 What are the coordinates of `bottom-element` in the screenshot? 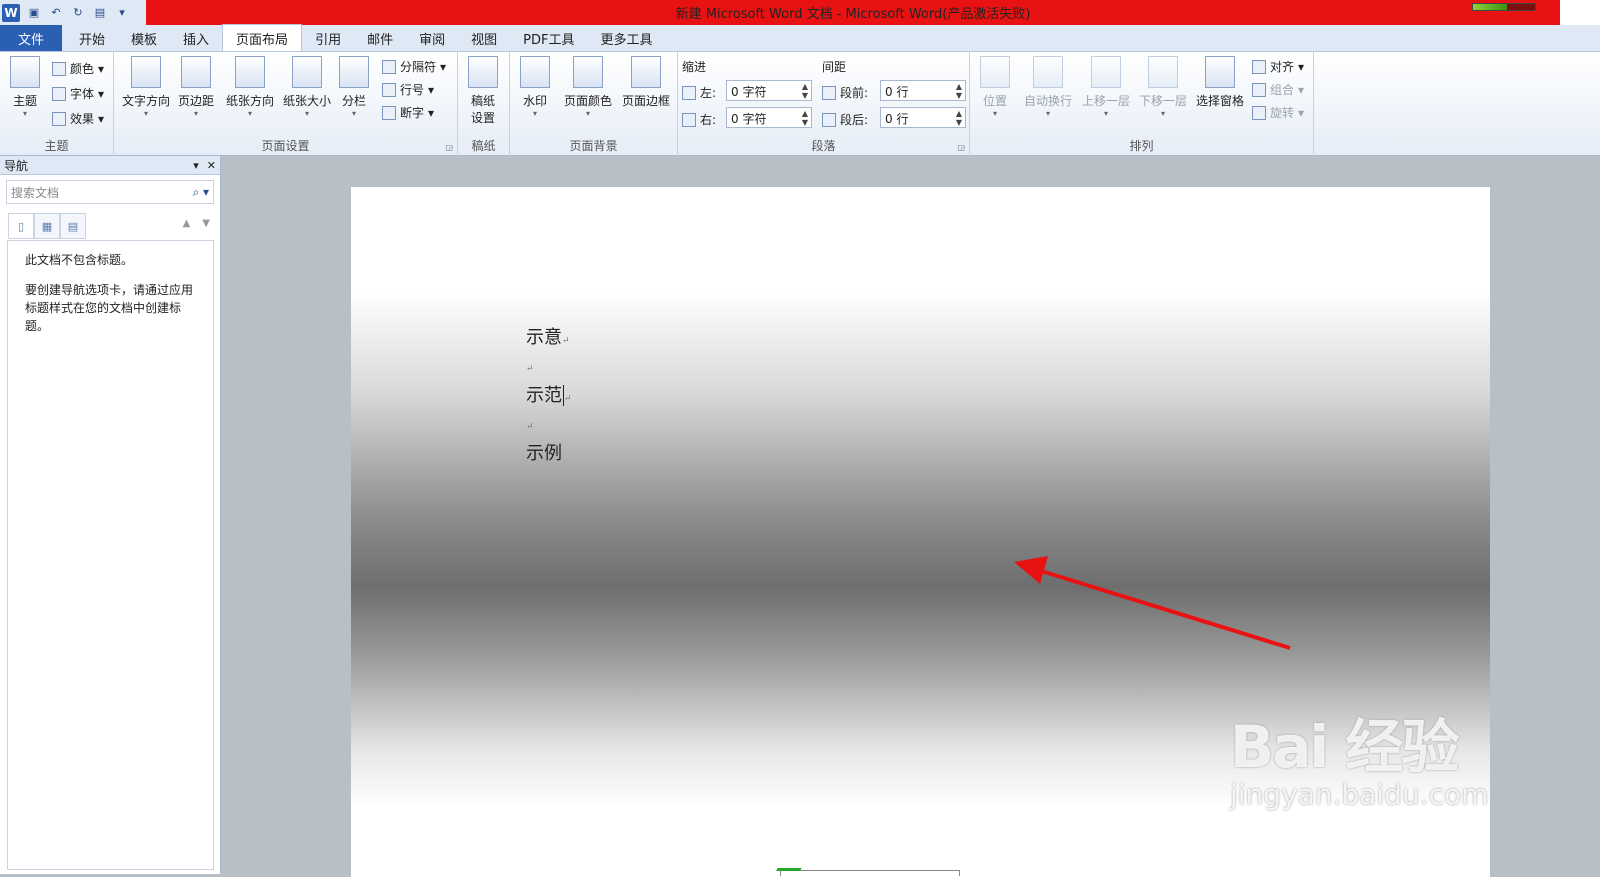 It's located at (870, 873).